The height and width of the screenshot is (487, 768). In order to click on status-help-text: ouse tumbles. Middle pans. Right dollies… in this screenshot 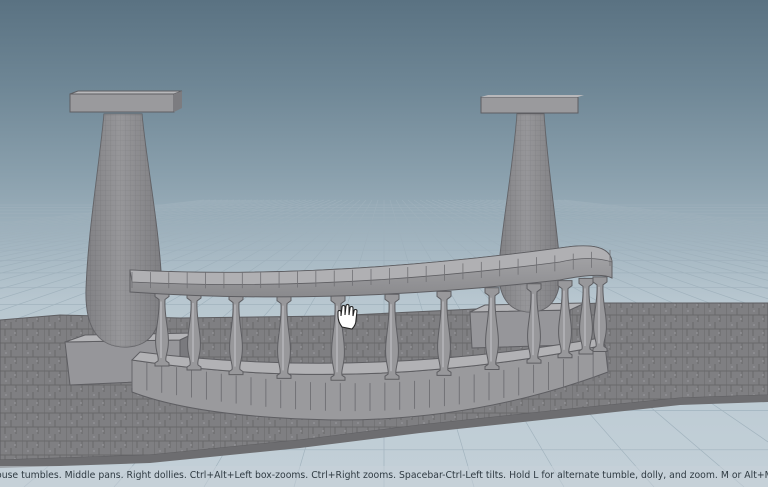, I will do `click(384, 475)`.